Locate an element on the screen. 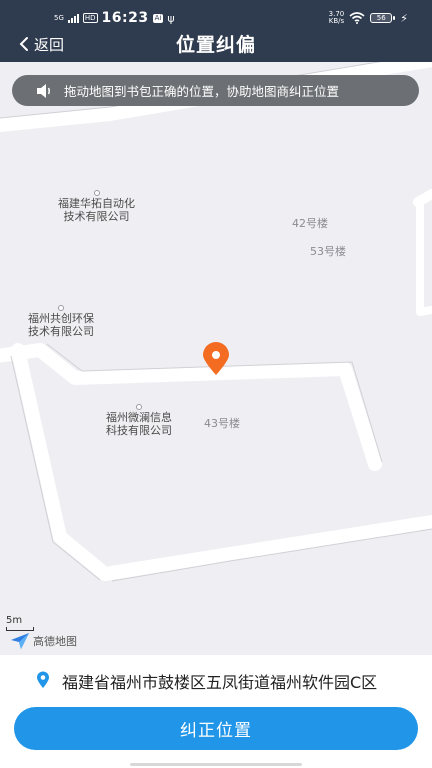  charging-icon: ⚡ is located at coordinates (404, 18).